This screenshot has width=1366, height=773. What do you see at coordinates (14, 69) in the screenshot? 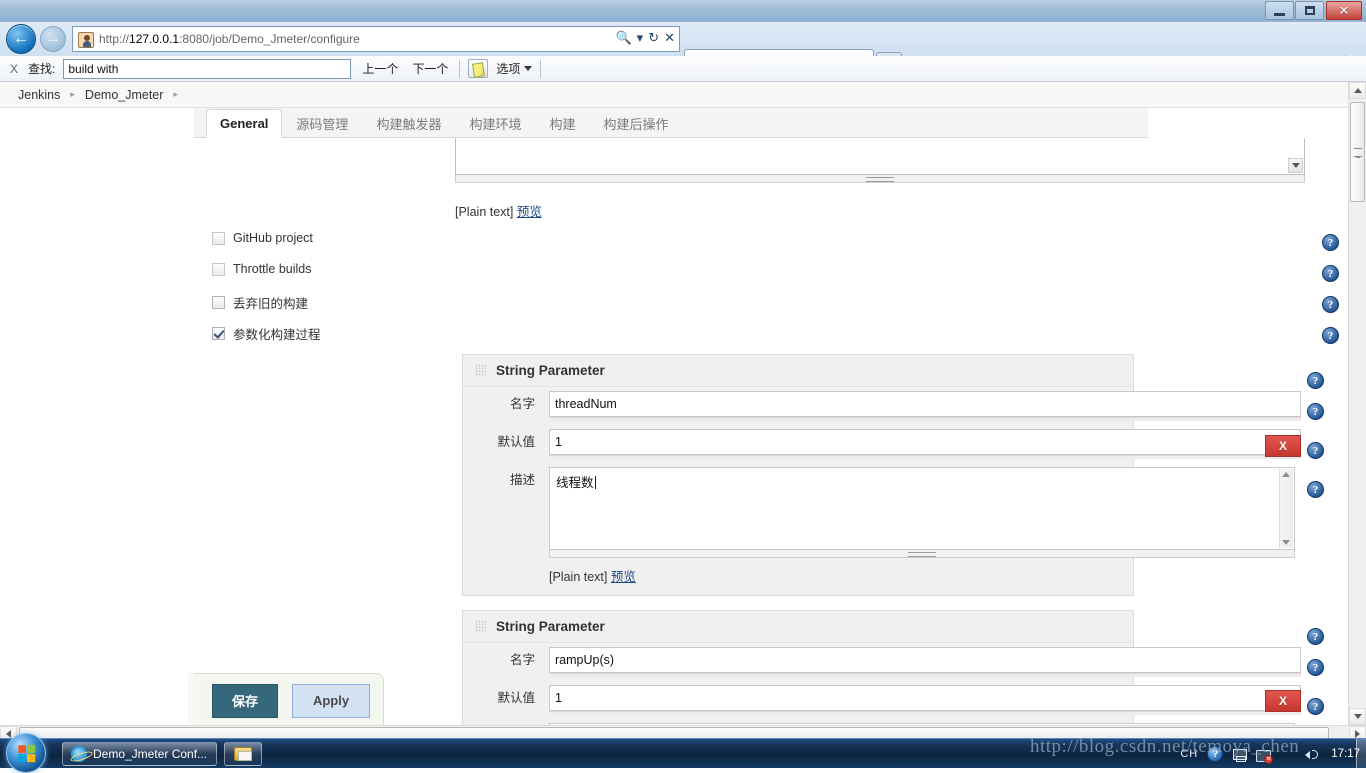
I see `find-close-icon: X` at bounding box center [14, 69].